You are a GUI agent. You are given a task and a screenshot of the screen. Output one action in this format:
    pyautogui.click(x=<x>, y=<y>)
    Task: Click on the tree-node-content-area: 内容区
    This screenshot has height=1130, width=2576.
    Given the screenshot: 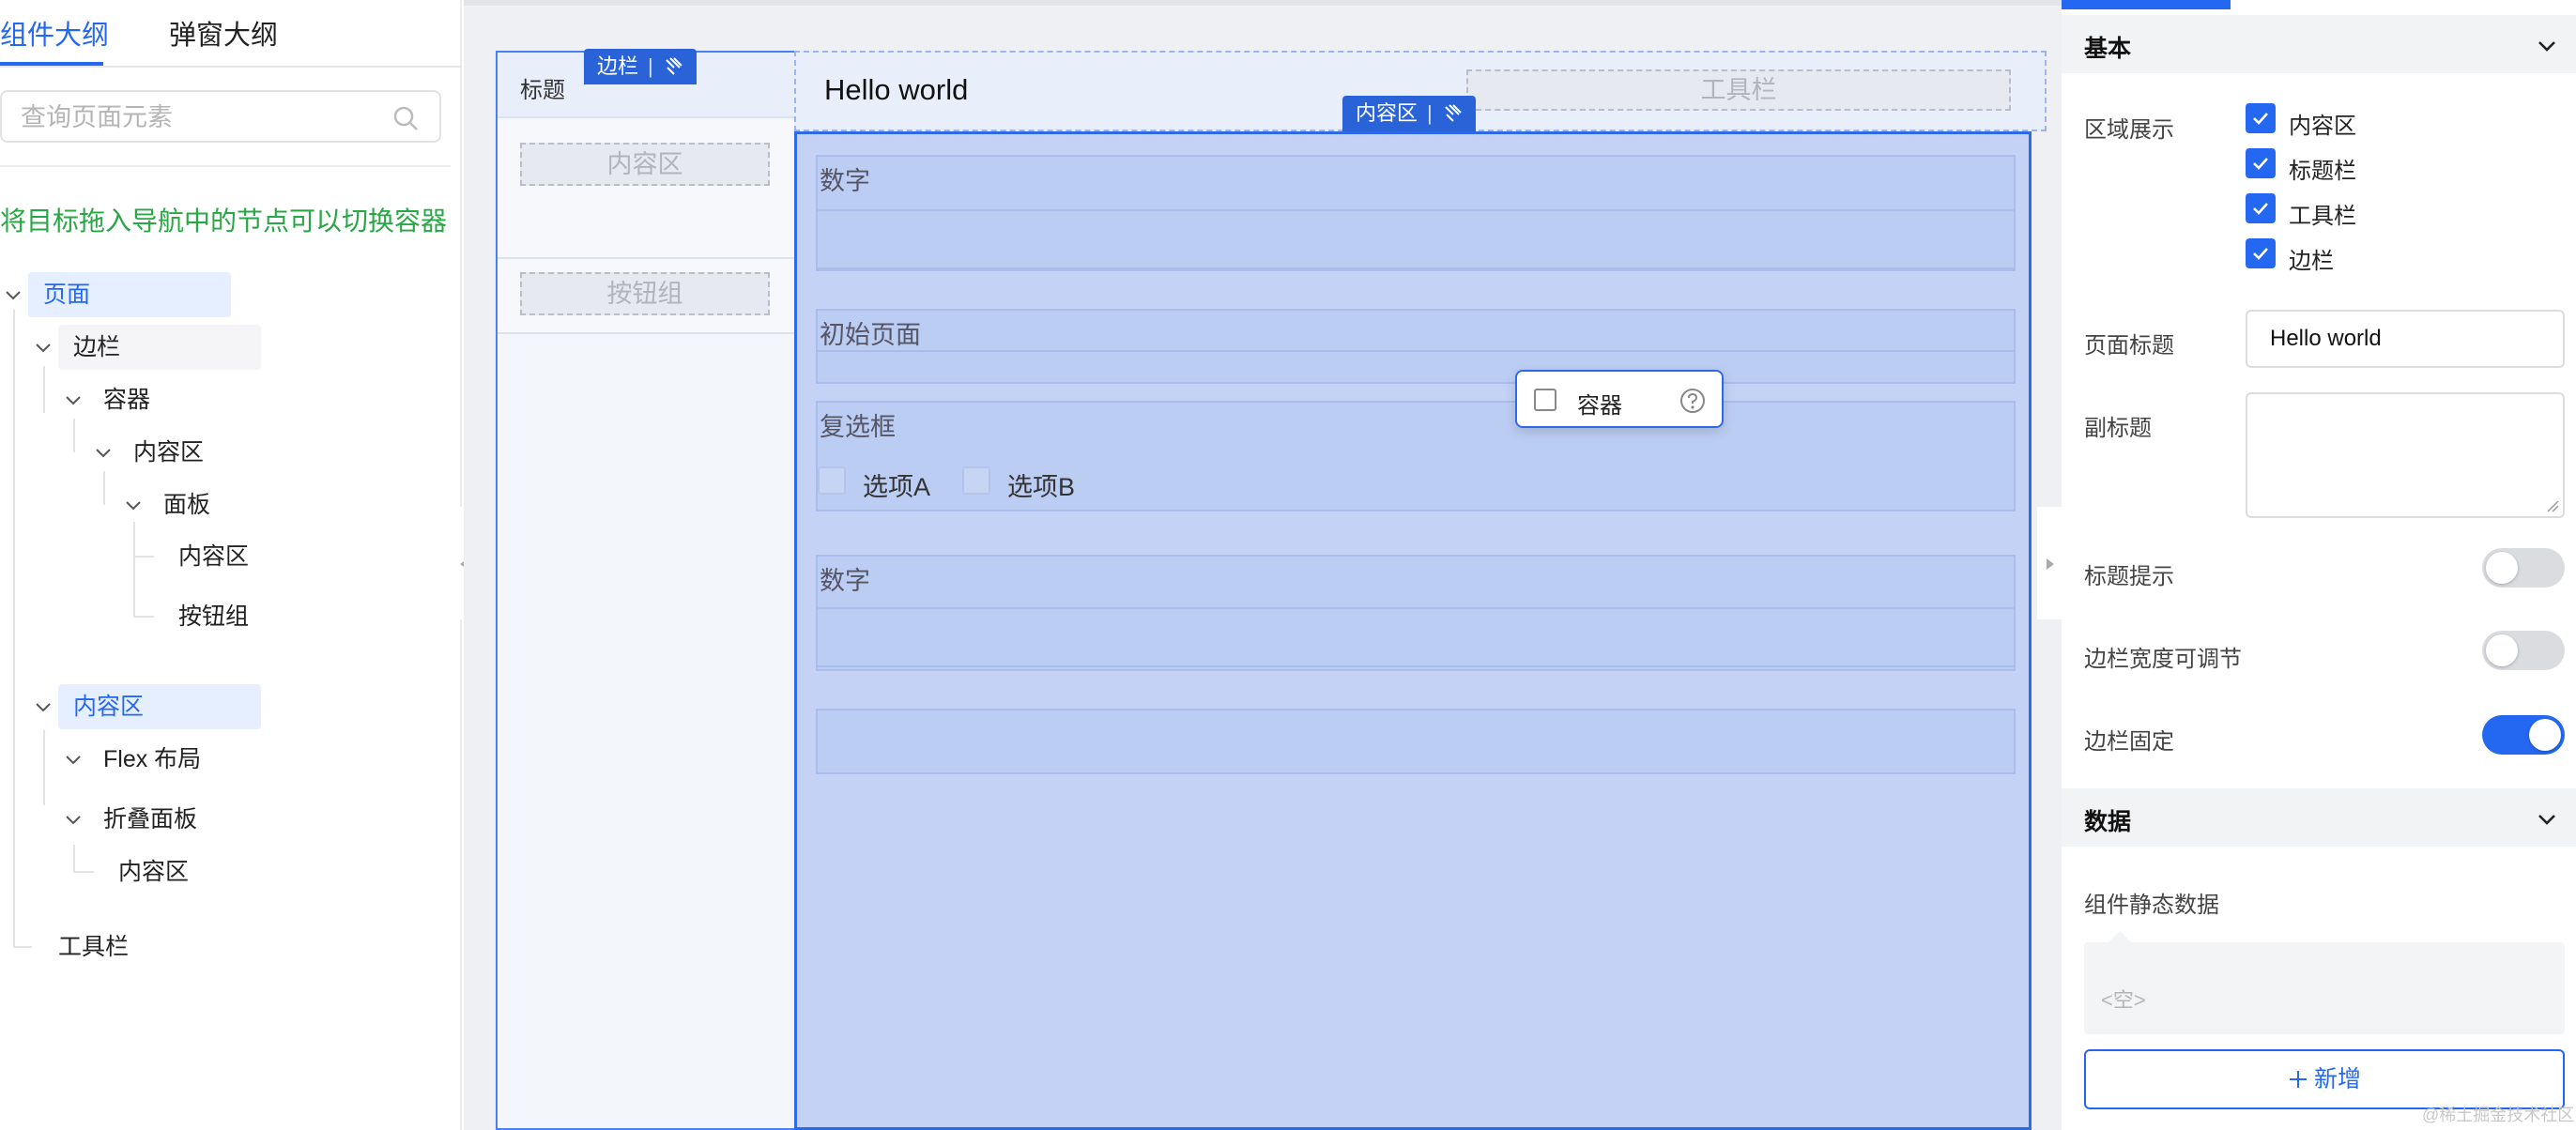 What is the action you would take?
    pyautogui.click(x=160, y=706)
    